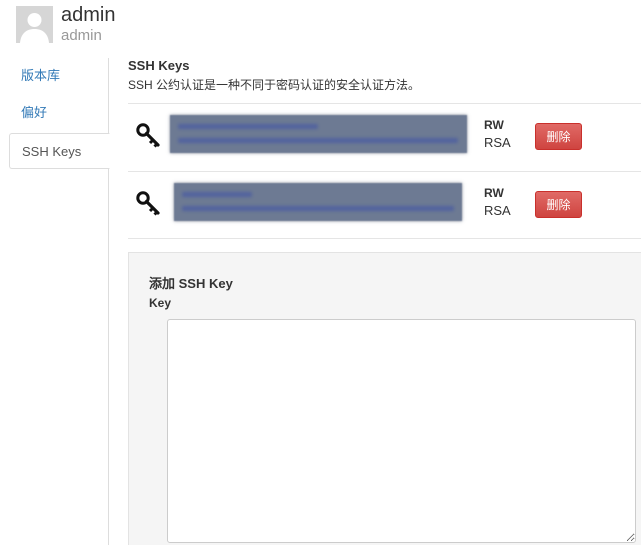 The image size is (641, 545). I want to click on page-description: SSH 公约认证是一种不同于密码认证的安全认证方法。, so click(274, 85).